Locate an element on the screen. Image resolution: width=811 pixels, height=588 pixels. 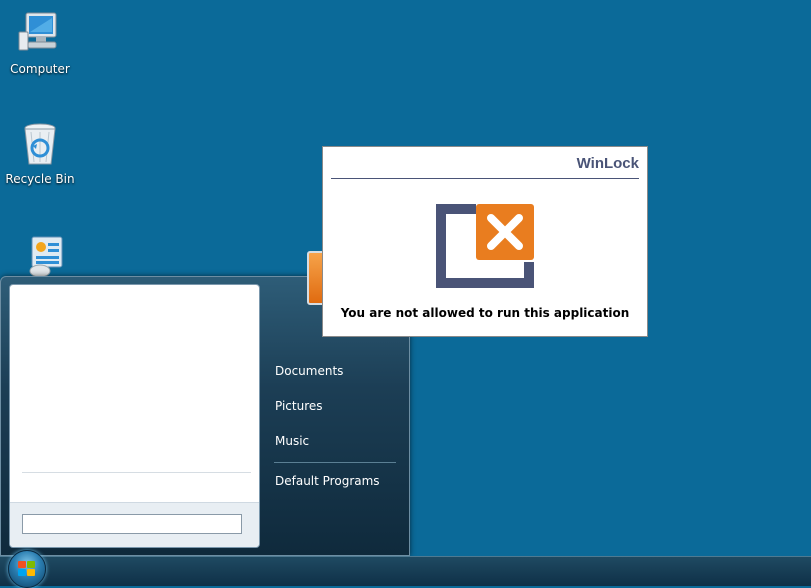
start-item-music: Music is located at coordinates (336, 444).